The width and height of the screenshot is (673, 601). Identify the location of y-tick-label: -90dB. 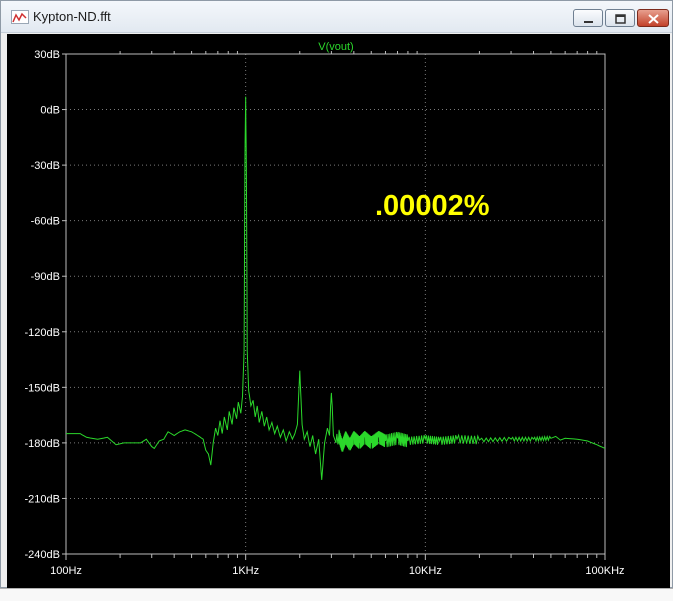
(45, 277).